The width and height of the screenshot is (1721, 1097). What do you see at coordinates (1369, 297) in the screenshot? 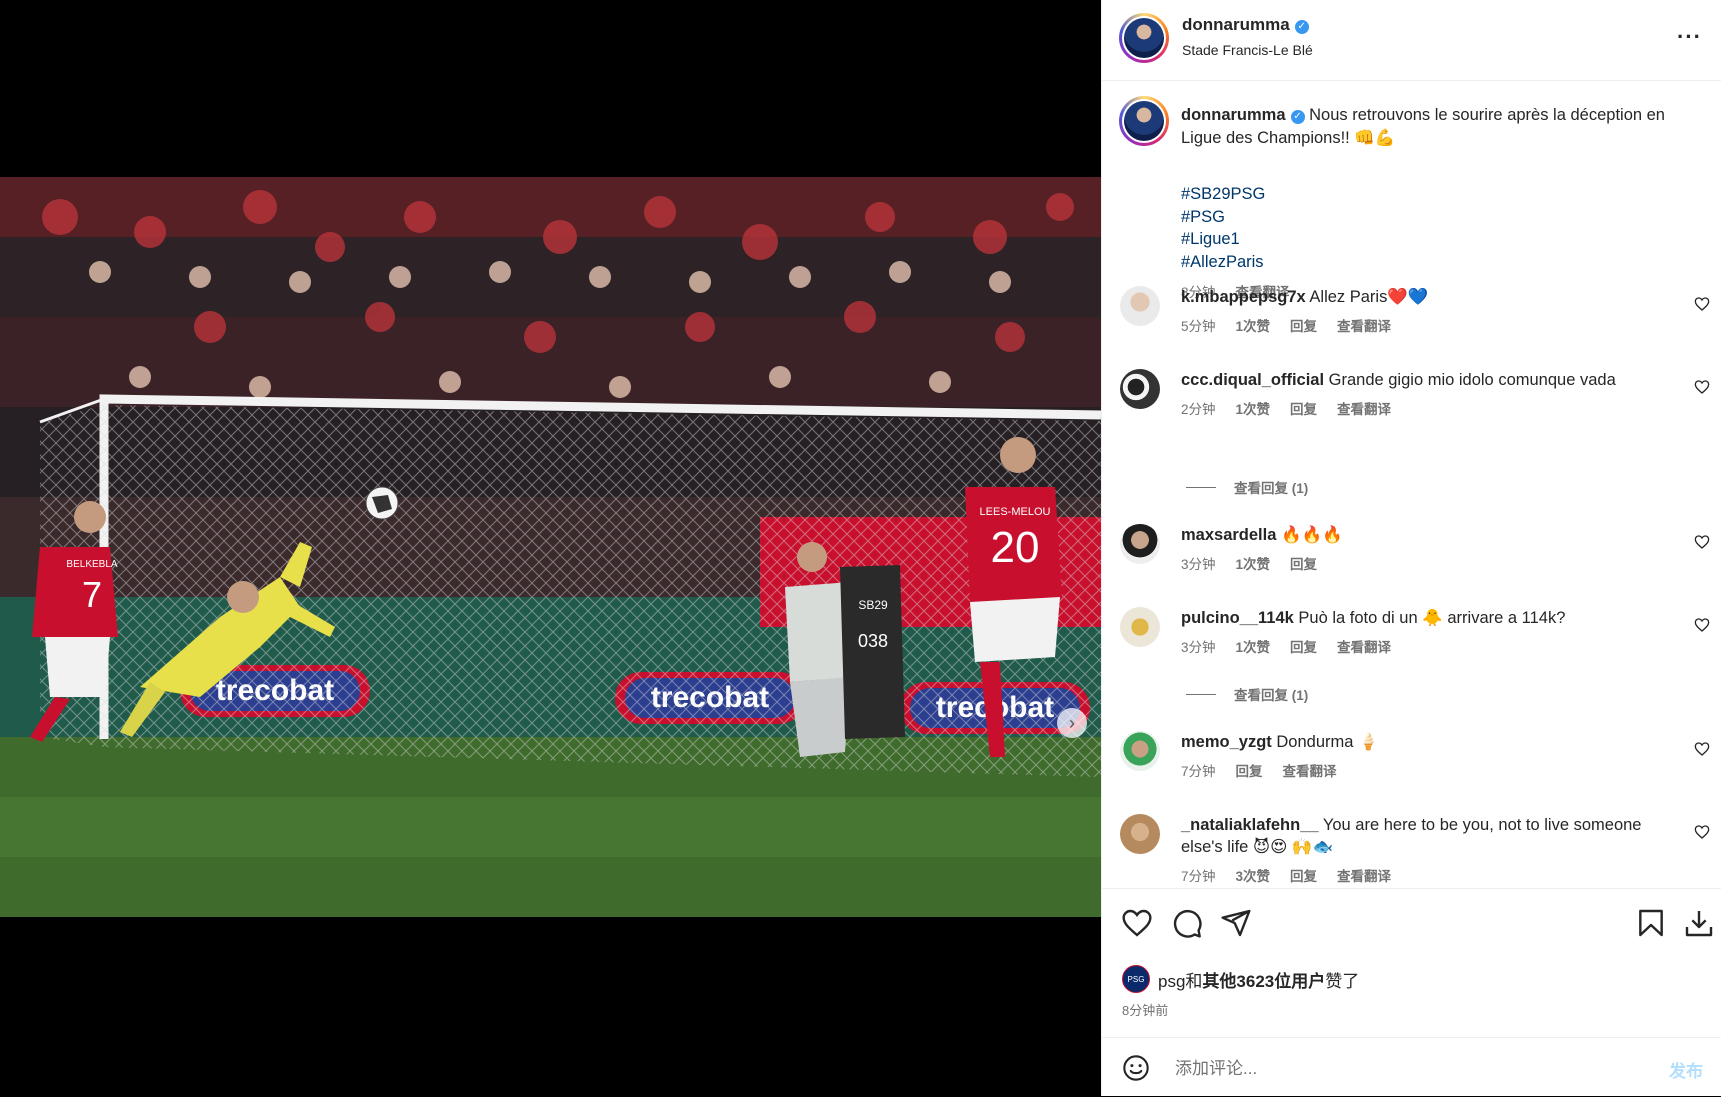
I see `comment-text: Allez Paris❤️💙` at bounding box center [1369, 297].